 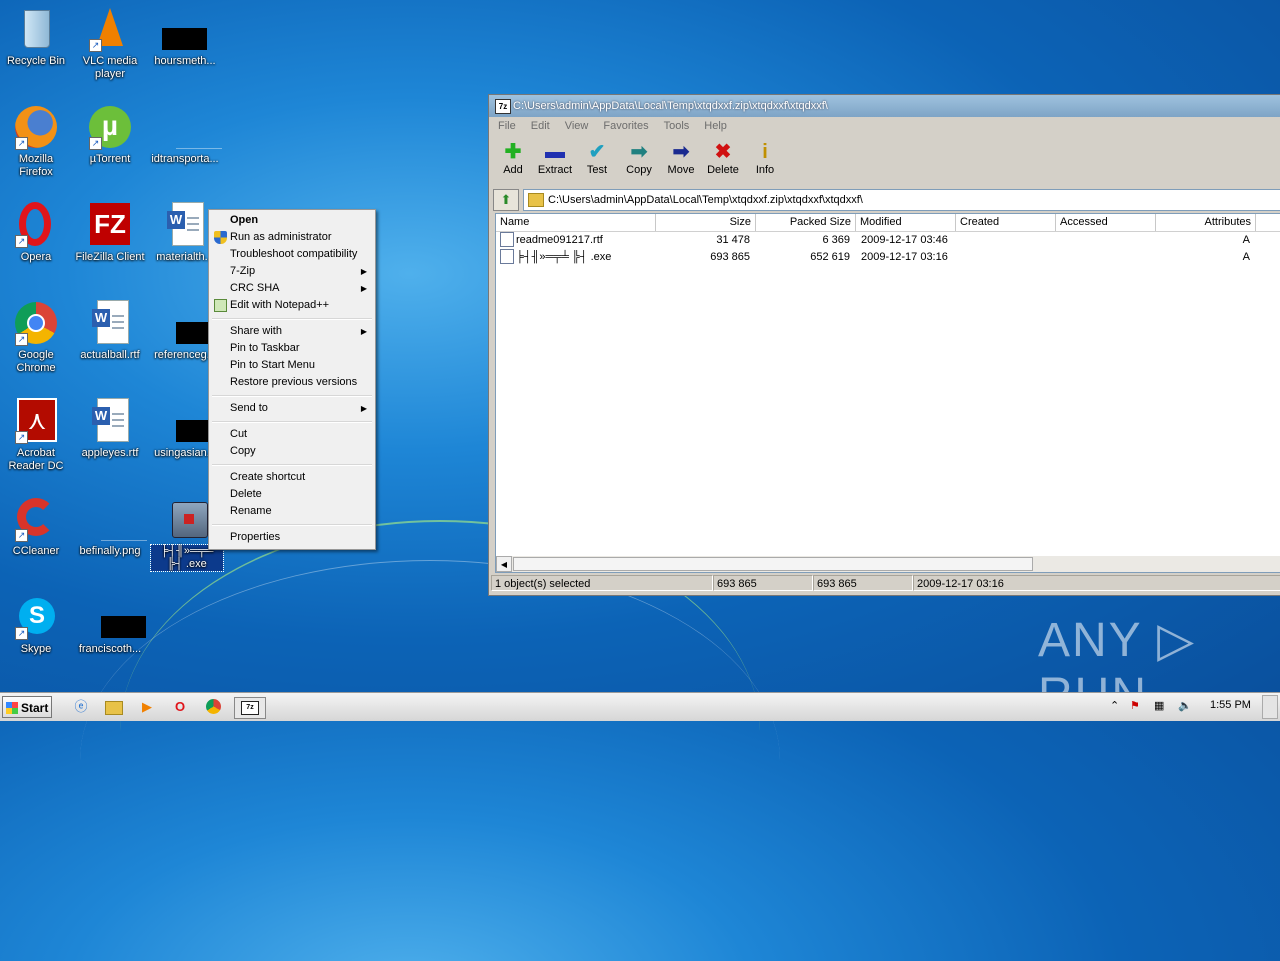 What do you see at coordinates (292, 271) in the screenshot?
I see `context-menu-item-7-zip: 7-Zip ▶` at bounding box center [292, 271].